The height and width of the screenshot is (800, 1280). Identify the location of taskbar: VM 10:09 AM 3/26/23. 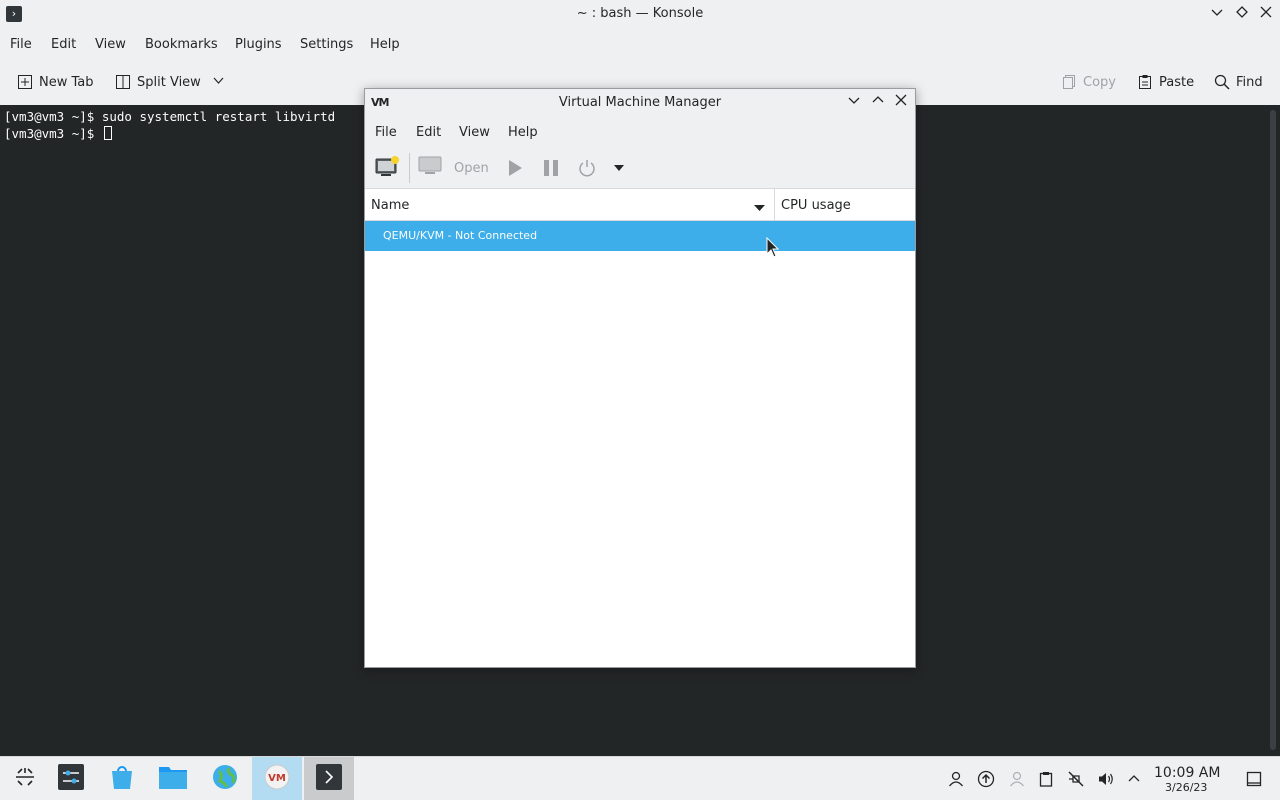
(640, 778).